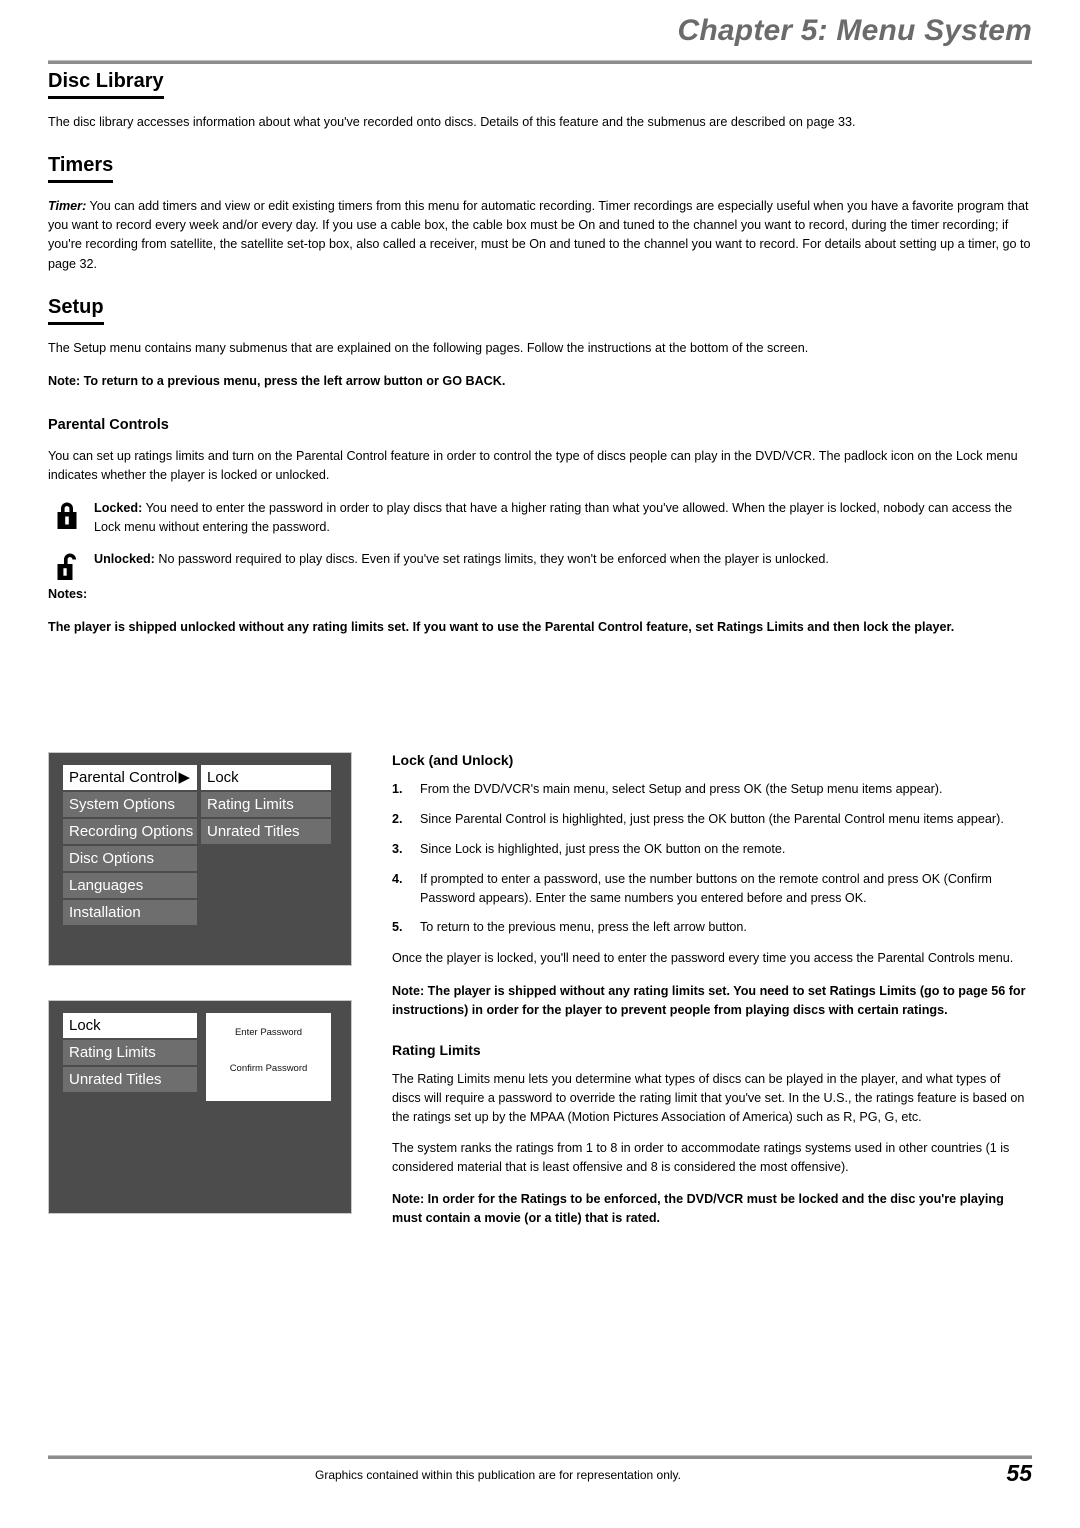 This screenshot has height=1528, width=1080. What do you see at coordinates (436, 1050) in the screenshot?
I see `rating-limits-heading: Rating Limits` at bounding box center [436, 1050].